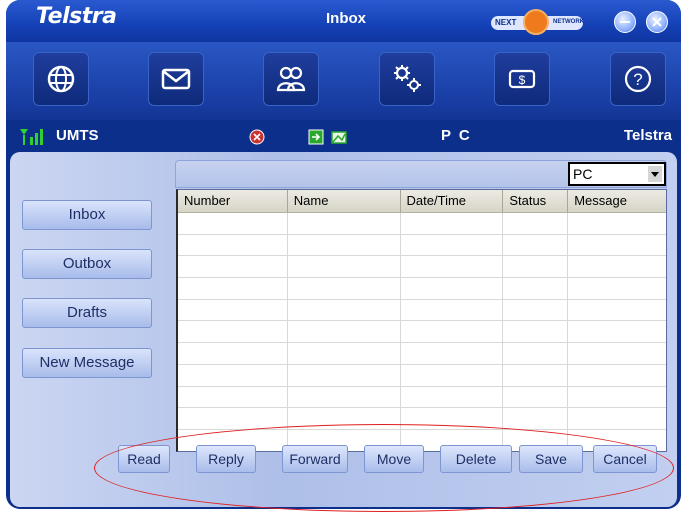  I want to click on contacts-button, so click(291, 79).